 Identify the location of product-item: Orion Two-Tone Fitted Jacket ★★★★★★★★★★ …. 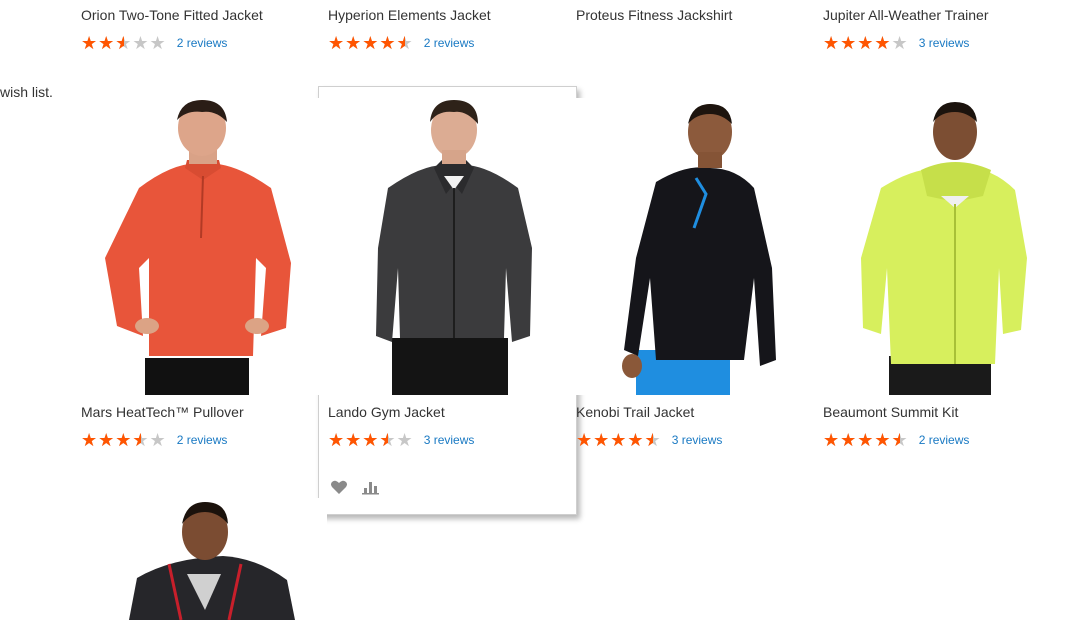
(204, 26).